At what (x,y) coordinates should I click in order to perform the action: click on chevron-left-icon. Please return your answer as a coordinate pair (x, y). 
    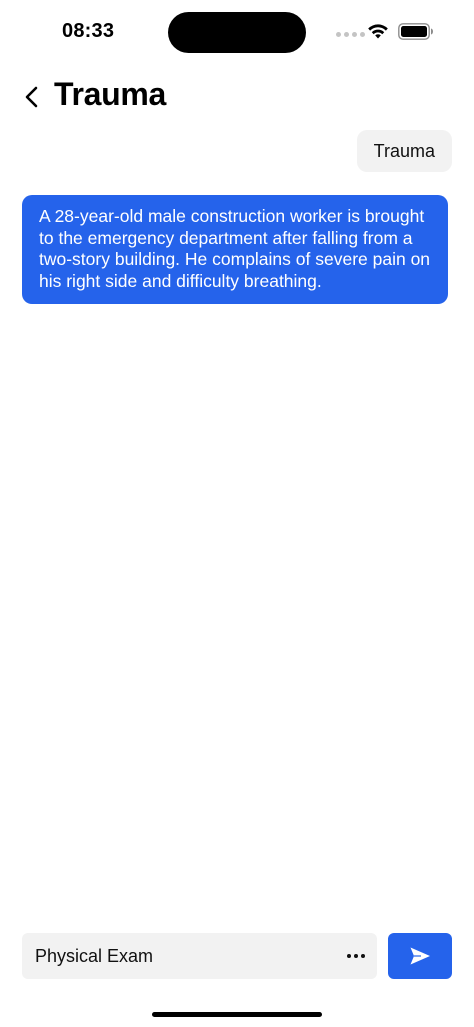
    Looking at the image, I should click on (32, 97).